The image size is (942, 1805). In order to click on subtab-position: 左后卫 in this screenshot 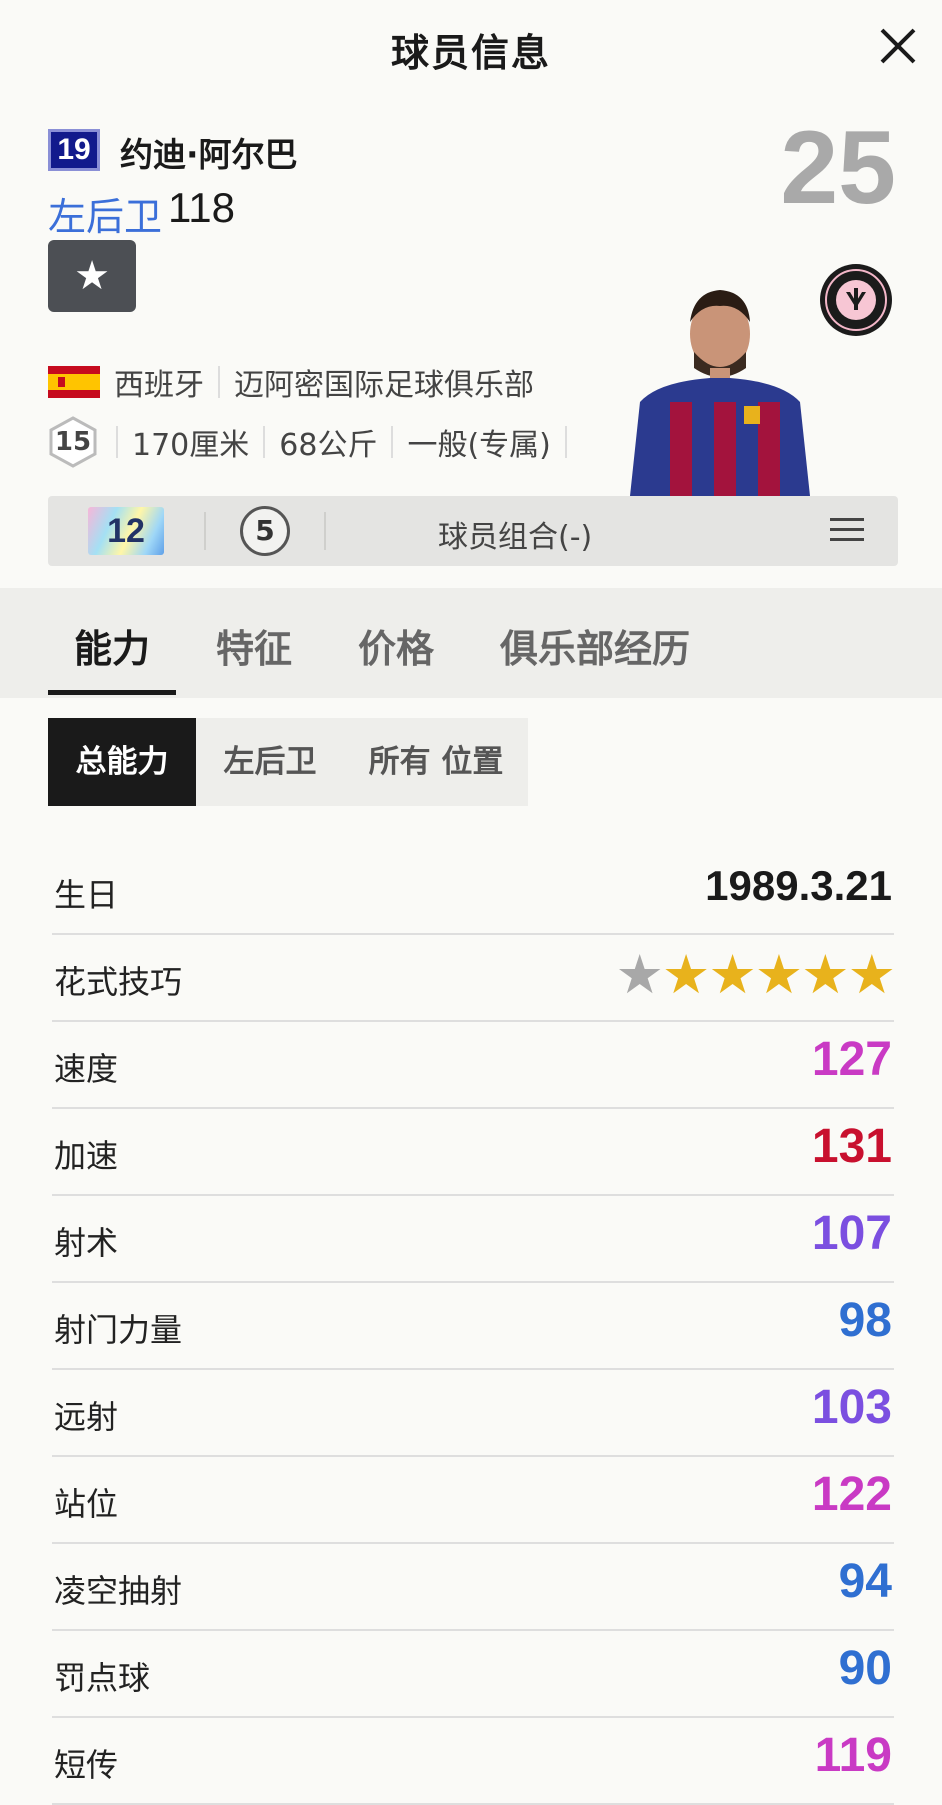, I will do `click(270, 762)`.